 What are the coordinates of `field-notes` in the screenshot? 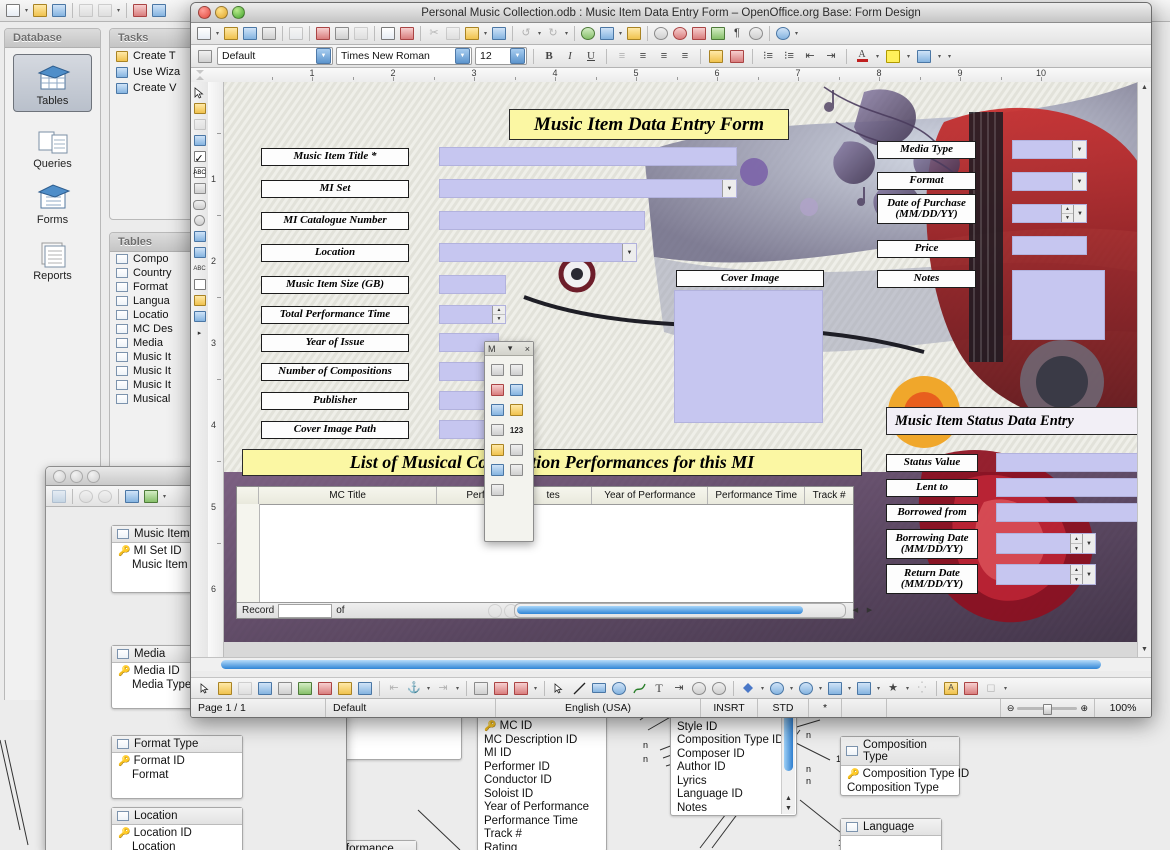 It's located at (1058, 305).